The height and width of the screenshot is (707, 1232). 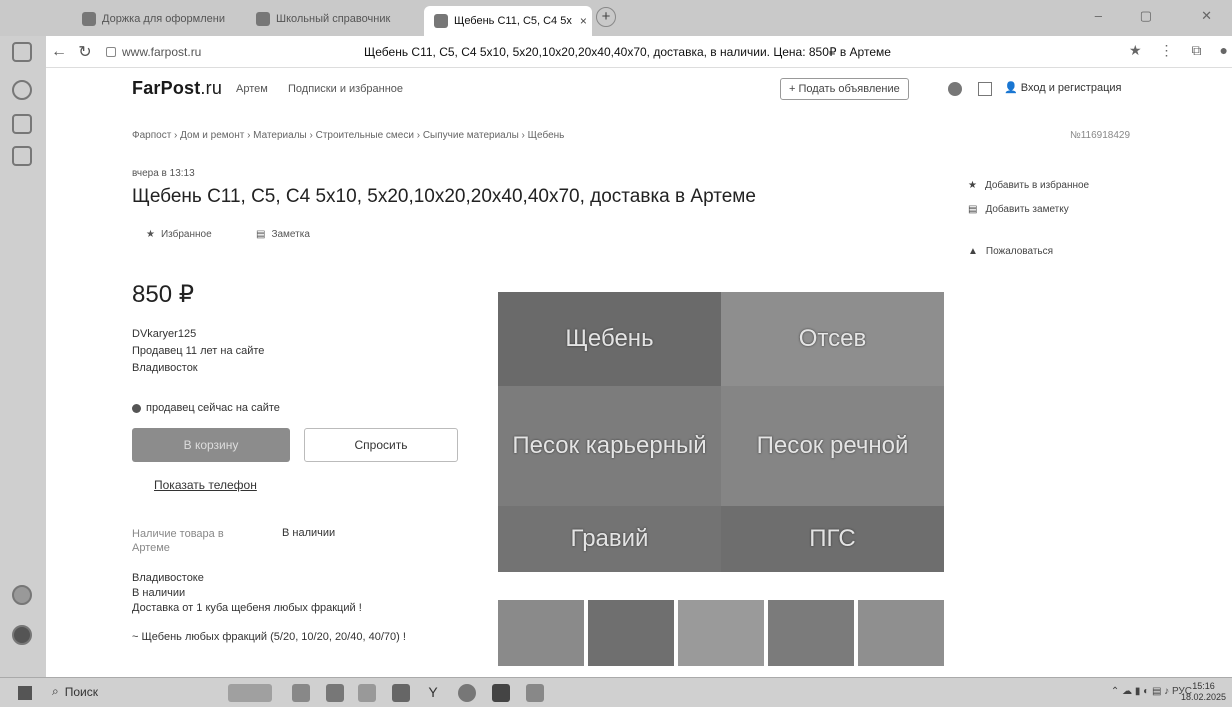 I want to click on ask-button: Спросить, so click(x=381, y=445).